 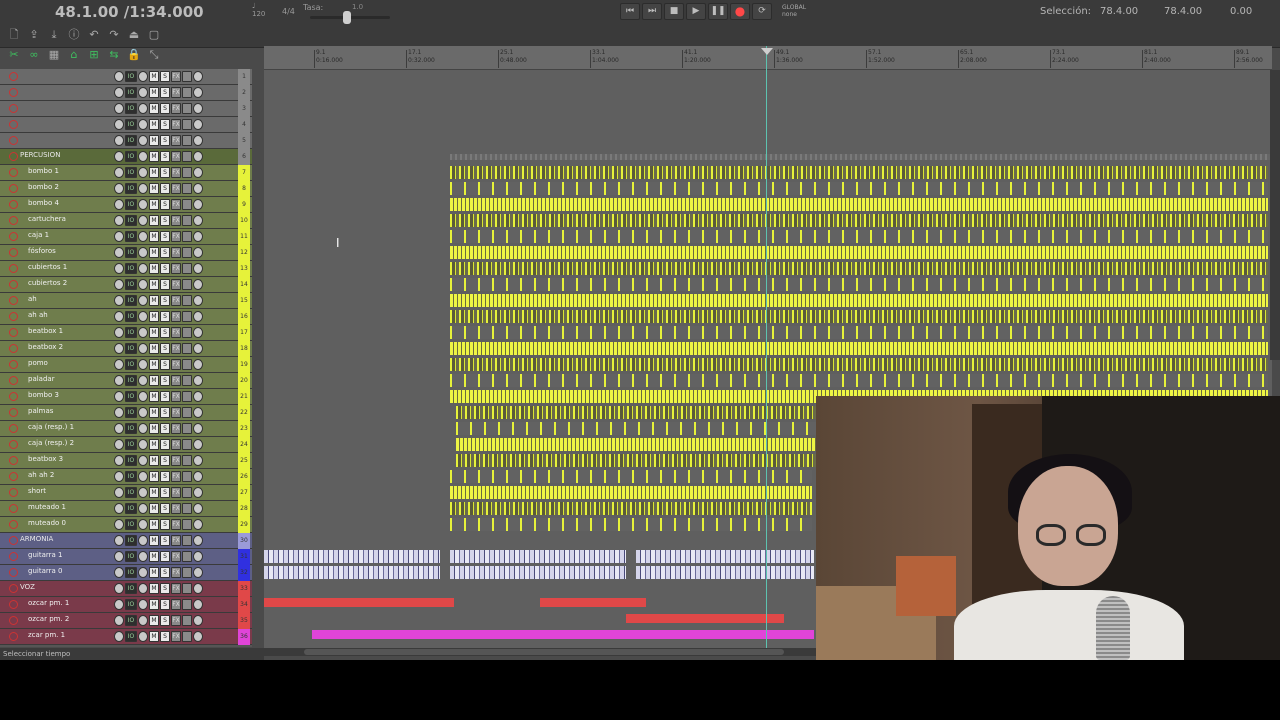 I want to click on track-name: cubiertos 2, so click(x=47, y=283).